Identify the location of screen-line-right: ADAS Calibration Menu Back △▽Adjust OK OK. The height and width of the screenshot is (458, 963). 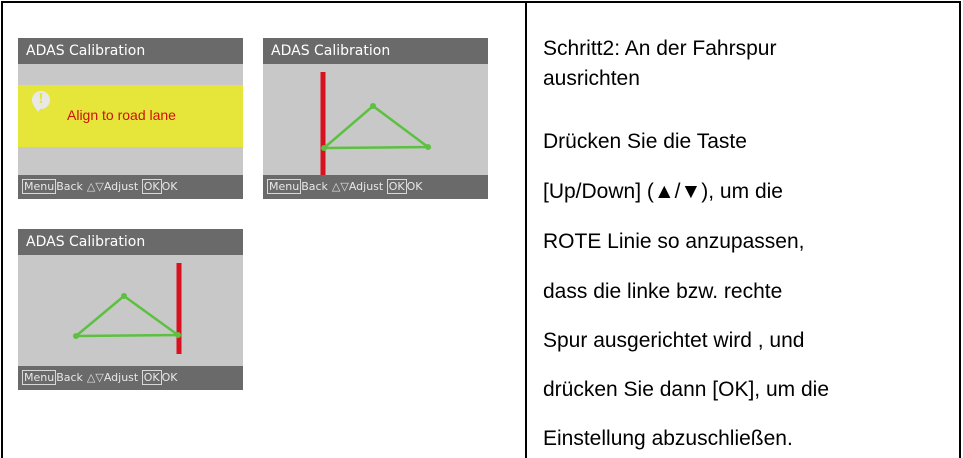
(130, 309).